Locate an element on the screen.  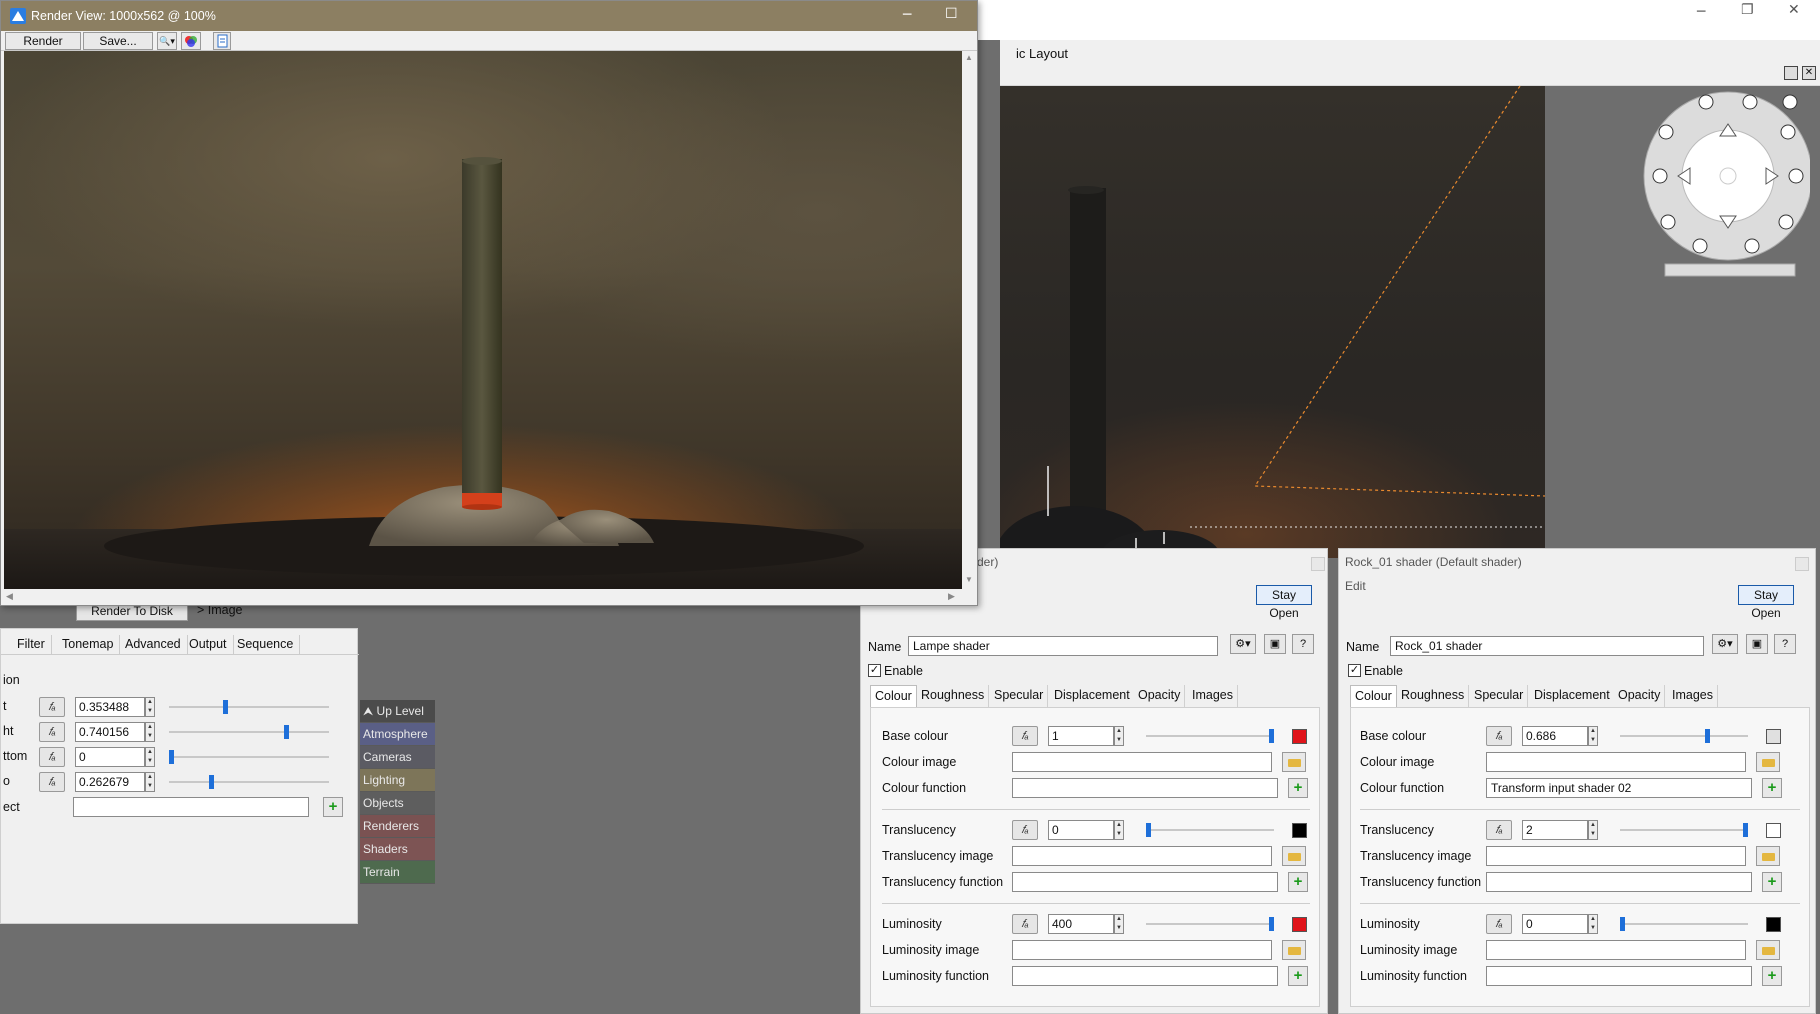
gear-icon: ⚙▾ is located at coordinates (1243, 644).